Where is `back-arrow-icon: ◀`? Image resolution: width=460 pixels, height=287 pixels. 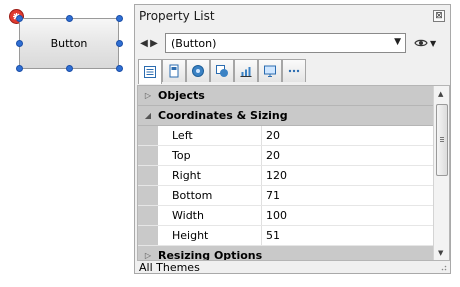 back-arrow-icon: ◀ is located at coordinates (144, 43).